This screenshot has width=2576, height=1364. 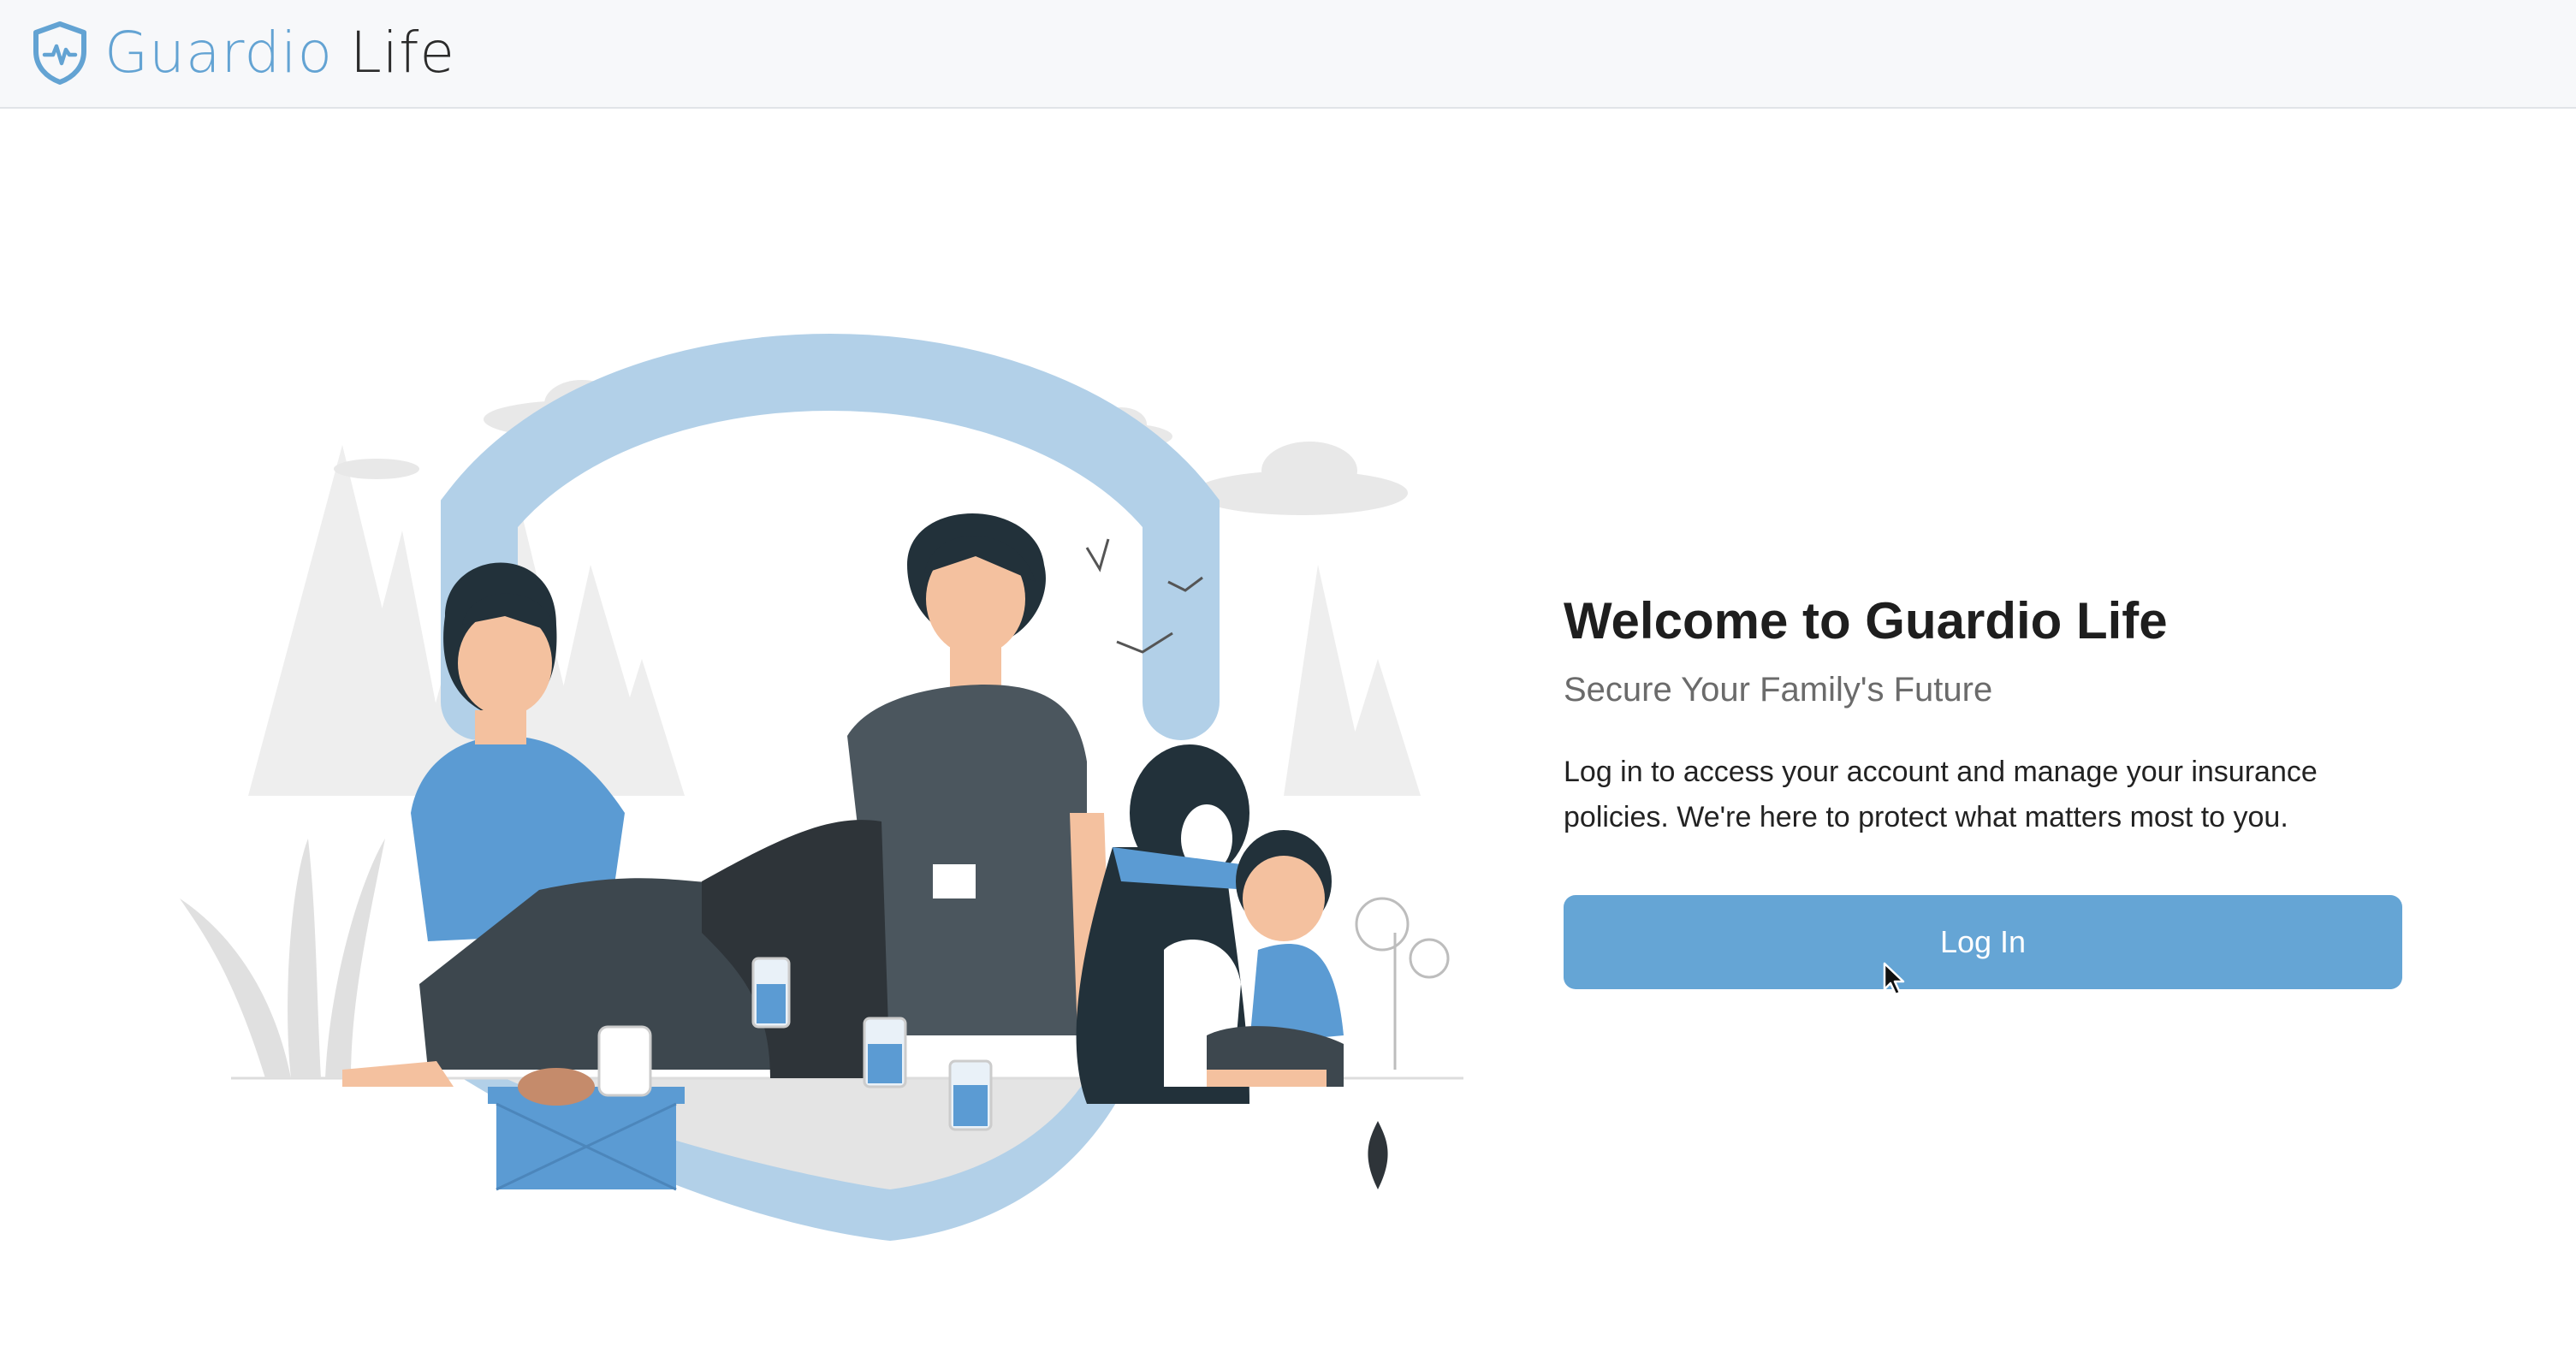 I want to click on dandelion, so click(x=1402, y=984).